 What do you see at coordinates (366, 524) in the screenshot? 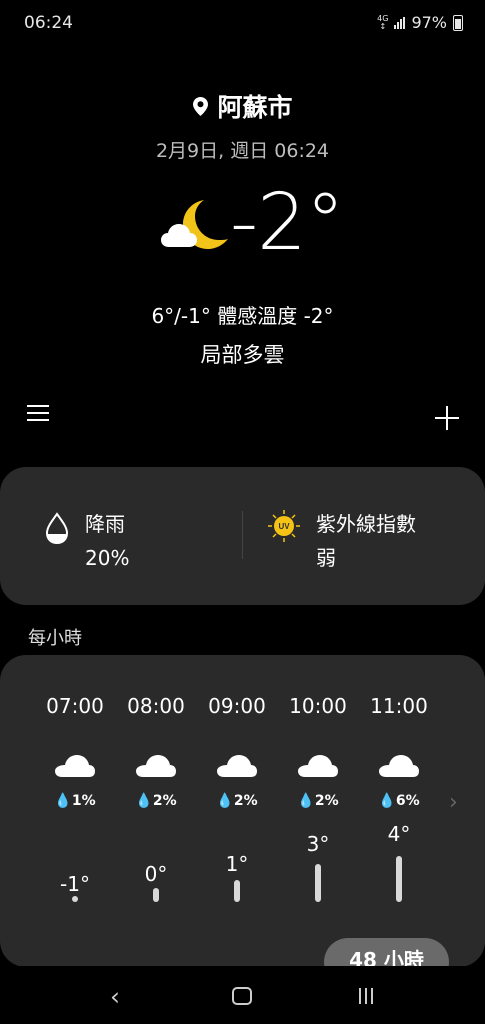
I see `uv-label: 紫外線指數` at bounding box center [366, 524].